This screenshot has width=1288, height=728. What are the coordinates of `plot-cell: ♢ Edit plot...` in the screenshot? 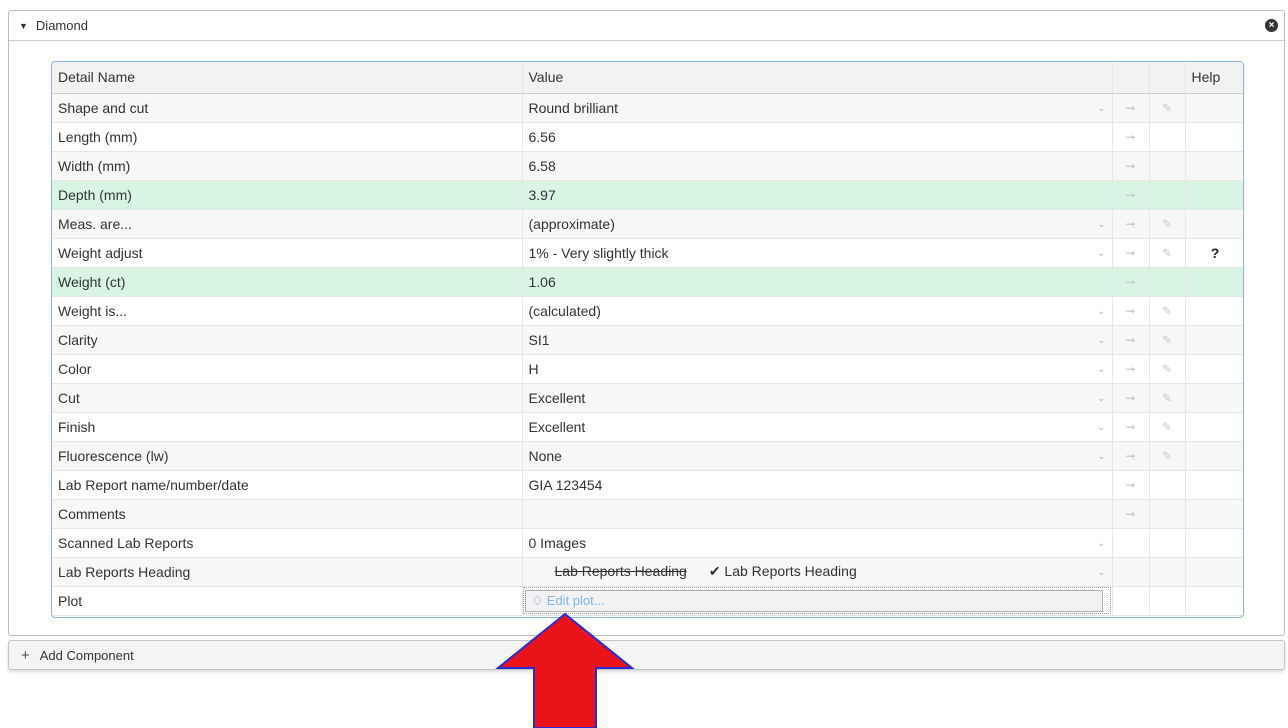 It's located at (817, 601).